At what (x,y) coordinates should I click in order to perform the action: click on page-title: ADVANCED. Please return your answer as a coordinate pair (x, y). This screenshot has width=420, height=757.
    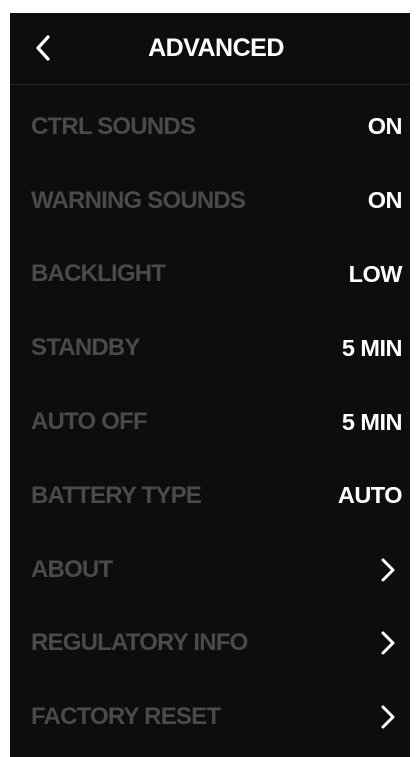
    Looking at the image, I should click on (216, 48).